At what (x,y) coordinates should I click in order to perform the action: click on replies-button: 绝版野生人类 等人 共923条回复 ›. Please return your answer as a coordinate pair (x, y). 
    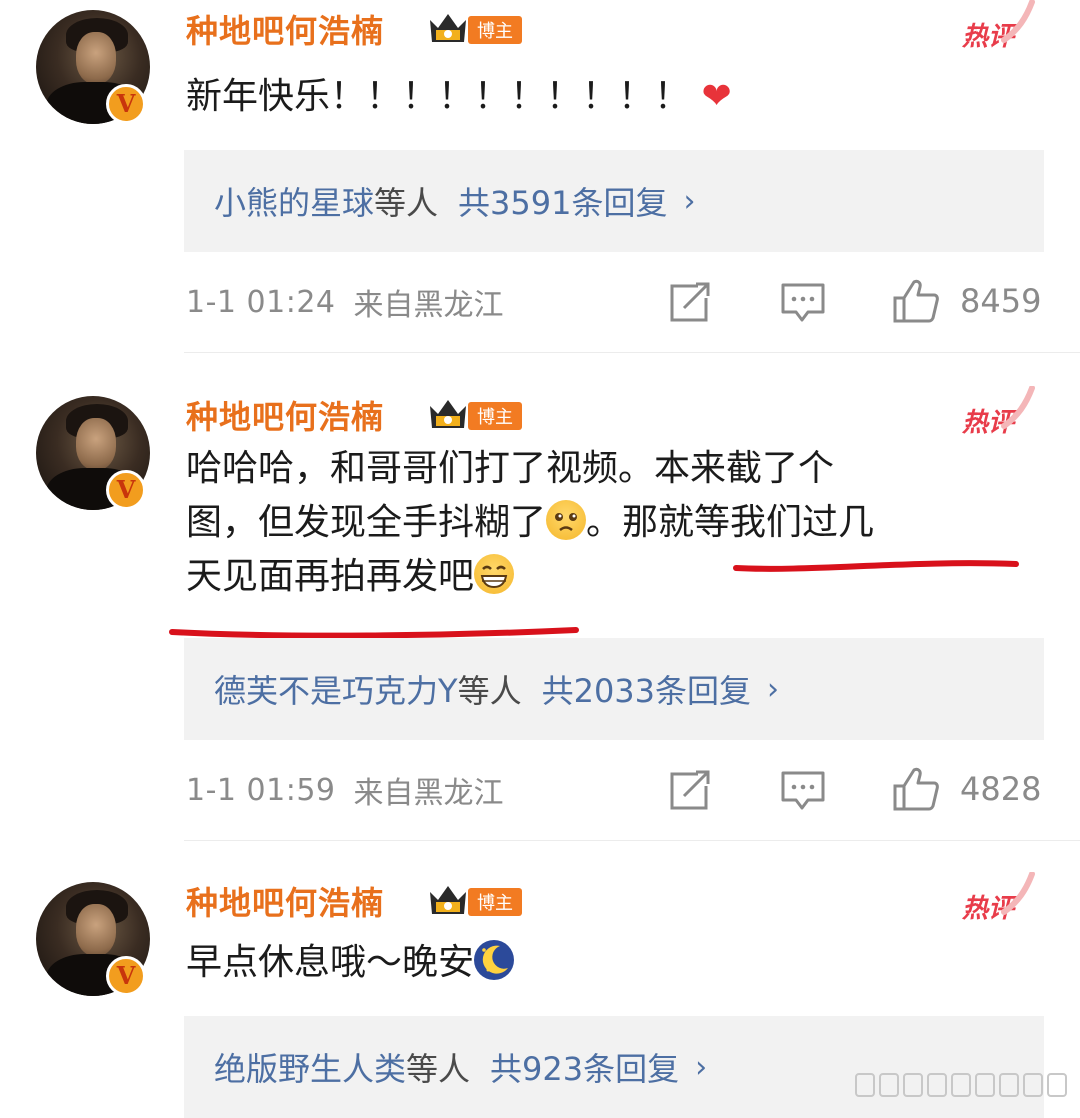
    Looking at the image, I should click on (614, 1067).